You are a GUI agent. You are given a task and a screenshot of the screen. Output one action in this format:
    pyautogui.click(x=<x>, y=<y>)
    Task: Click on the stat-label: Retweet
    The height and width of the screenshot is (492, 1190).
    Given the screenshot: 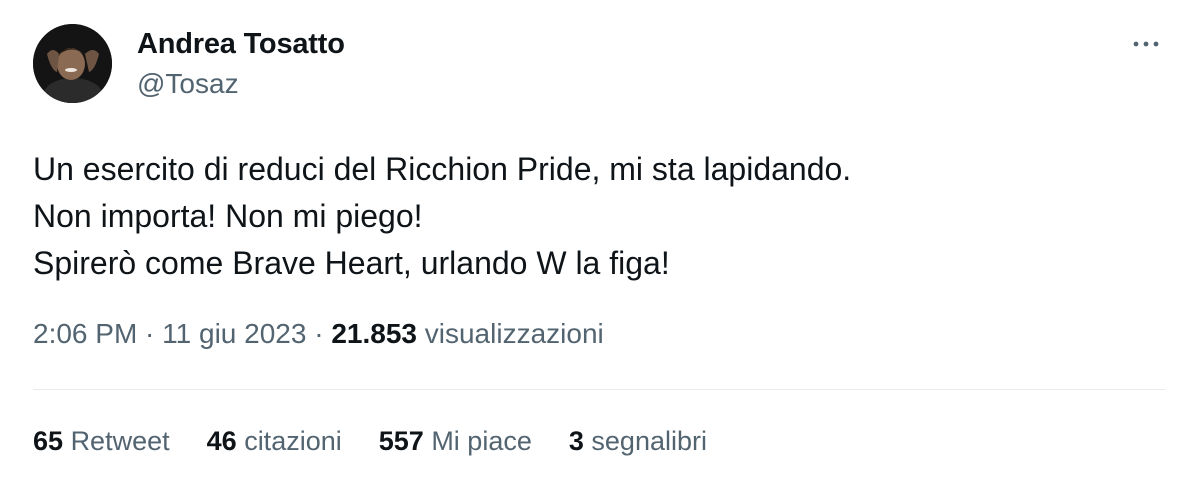 What is the action you would take?
    pyautogui.click(x=120, y=441)
    